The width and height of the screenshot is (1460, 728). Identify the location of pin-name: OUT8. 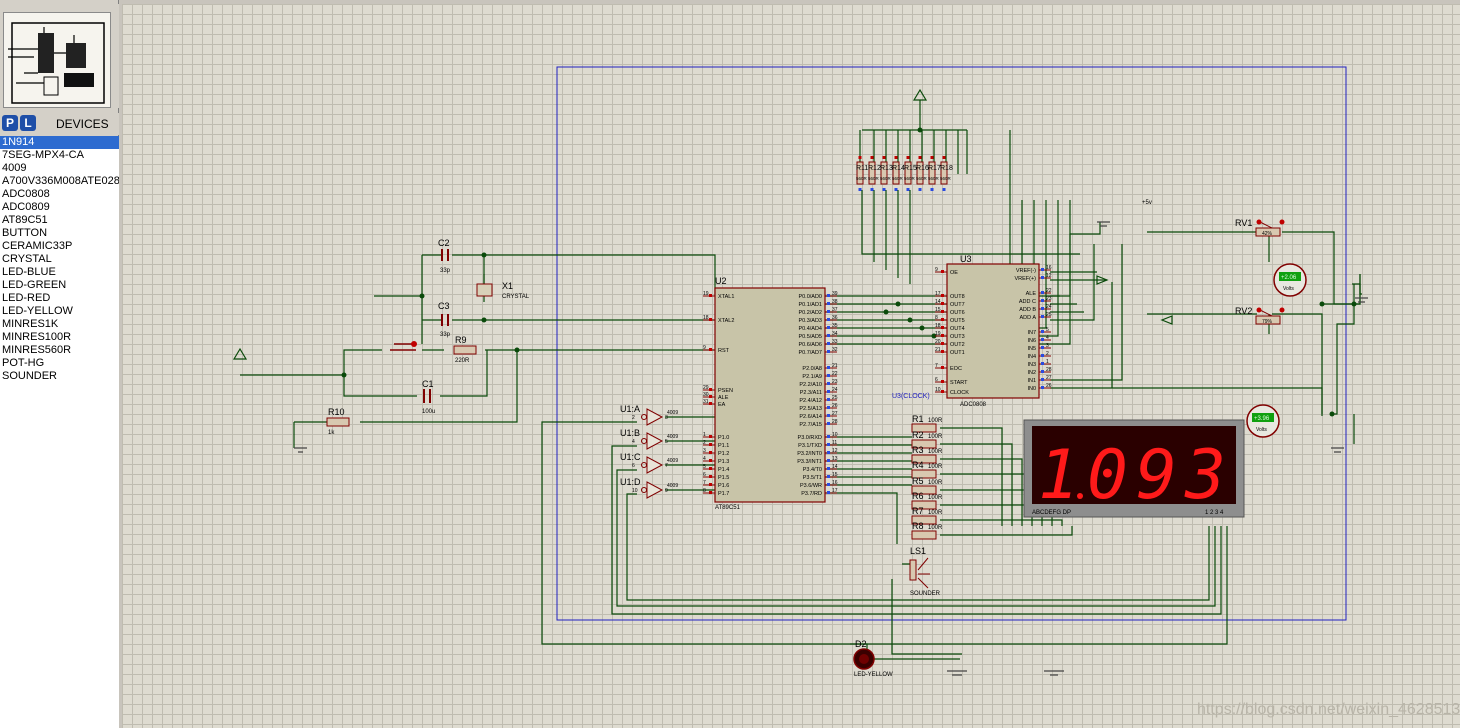
(957, 297).